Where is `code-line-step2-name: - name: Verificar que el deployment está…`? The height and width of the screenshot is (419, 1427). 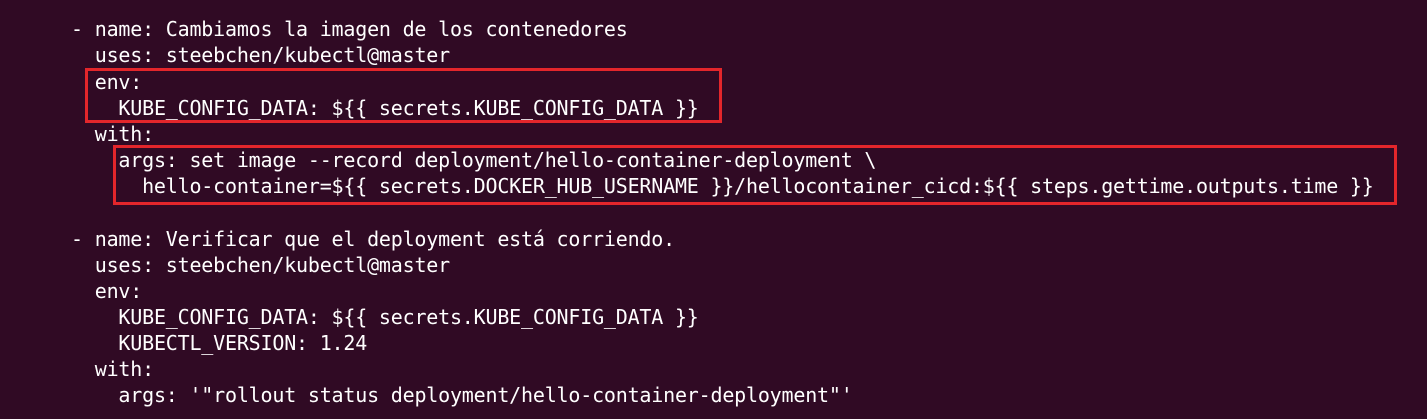 code-line-step2-name: - name: Verificar que el deployment está… is located at coordinates (373, 239).